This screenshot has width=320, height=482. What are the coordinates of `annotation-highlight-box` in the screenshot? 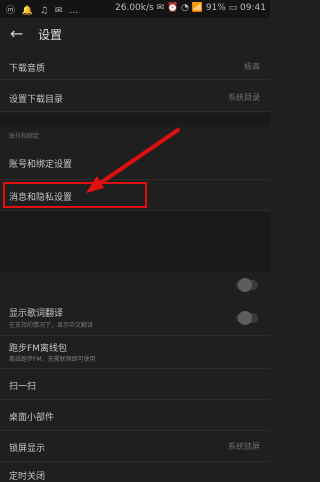 It's located at (75, 195).